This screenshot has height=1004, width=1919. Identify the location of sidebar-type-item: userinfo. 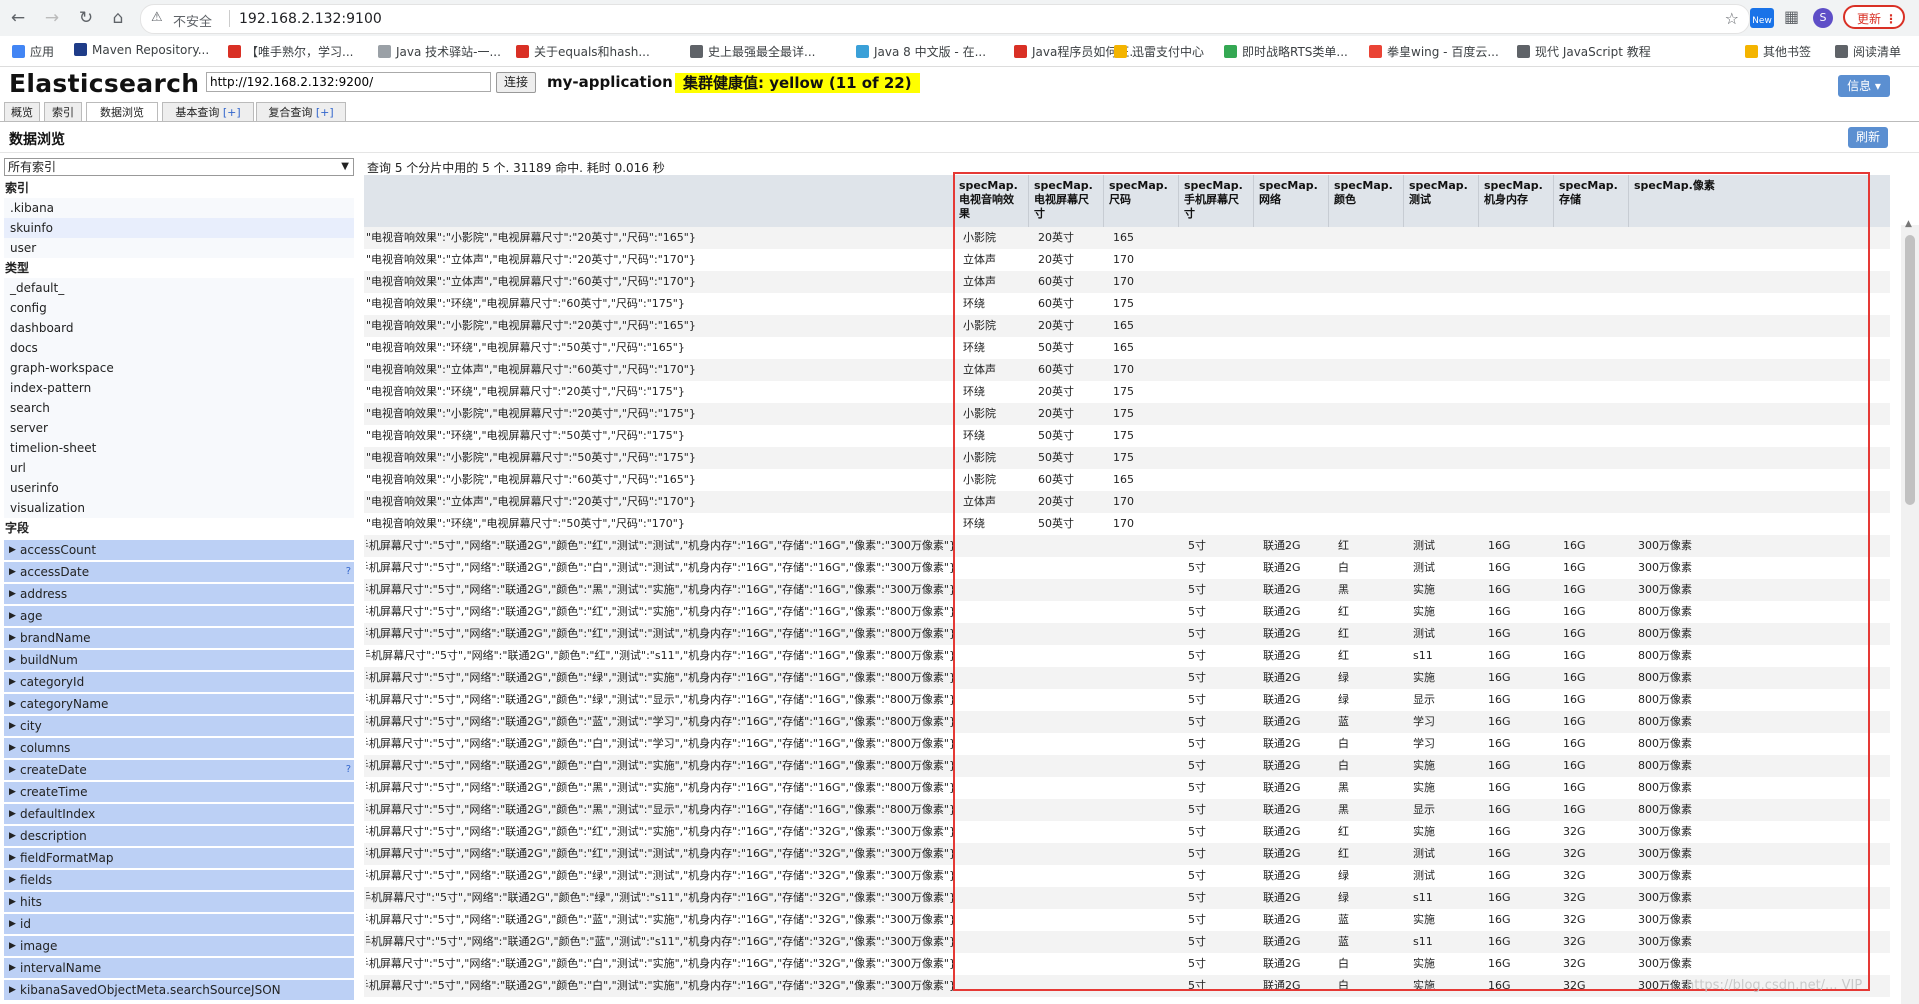
(179, 488).